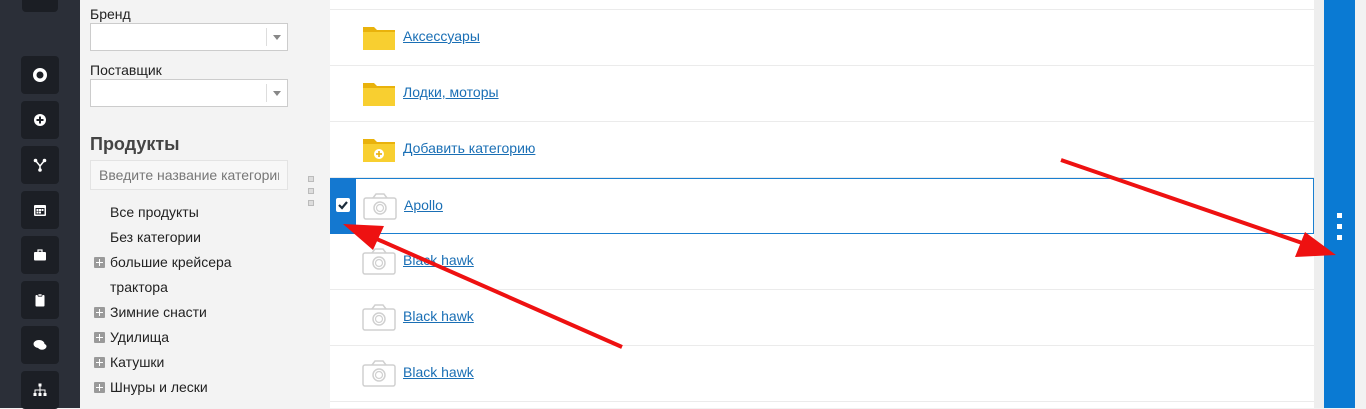  I want to click on portfolio-button, so click(40, 255).